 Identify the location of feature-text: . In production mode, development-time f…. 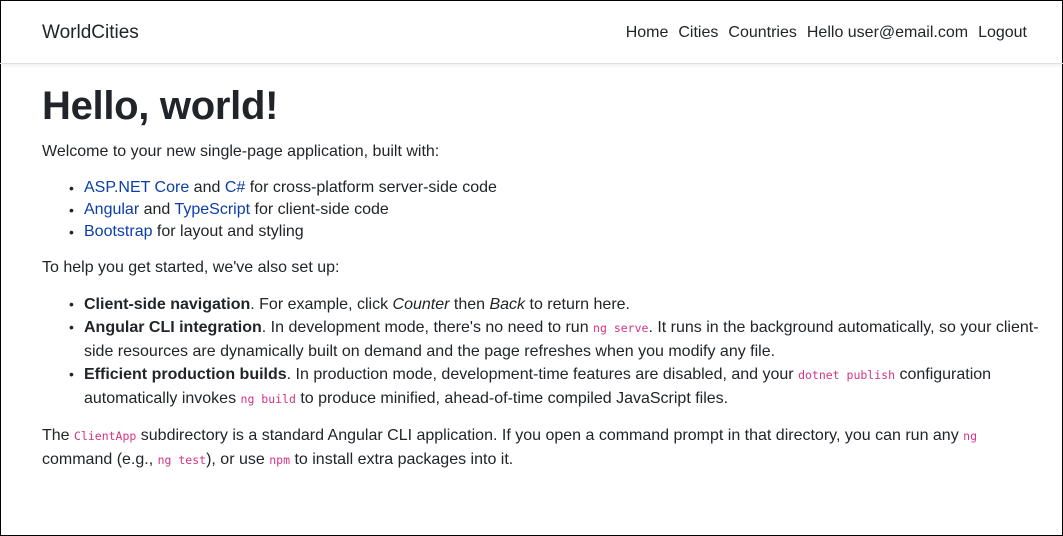
(542, 374).